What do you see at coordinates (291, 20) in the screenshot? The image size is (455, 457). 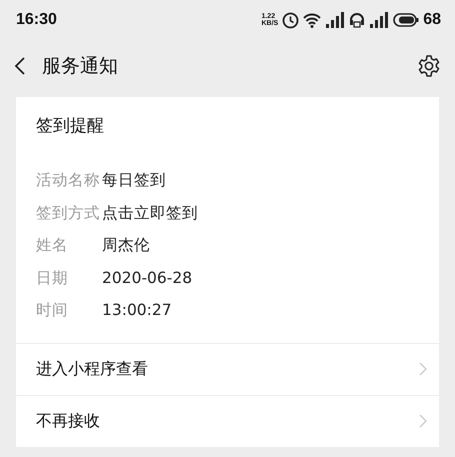 I see `alarm-icon` at bounding box center [291, 20].